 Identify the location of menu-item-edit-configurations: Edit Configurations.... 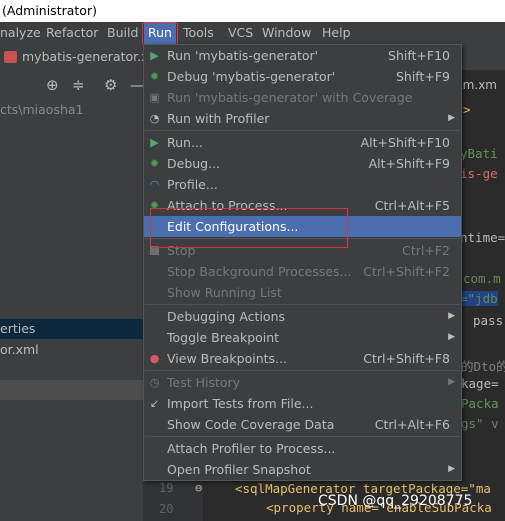
(302, 226).